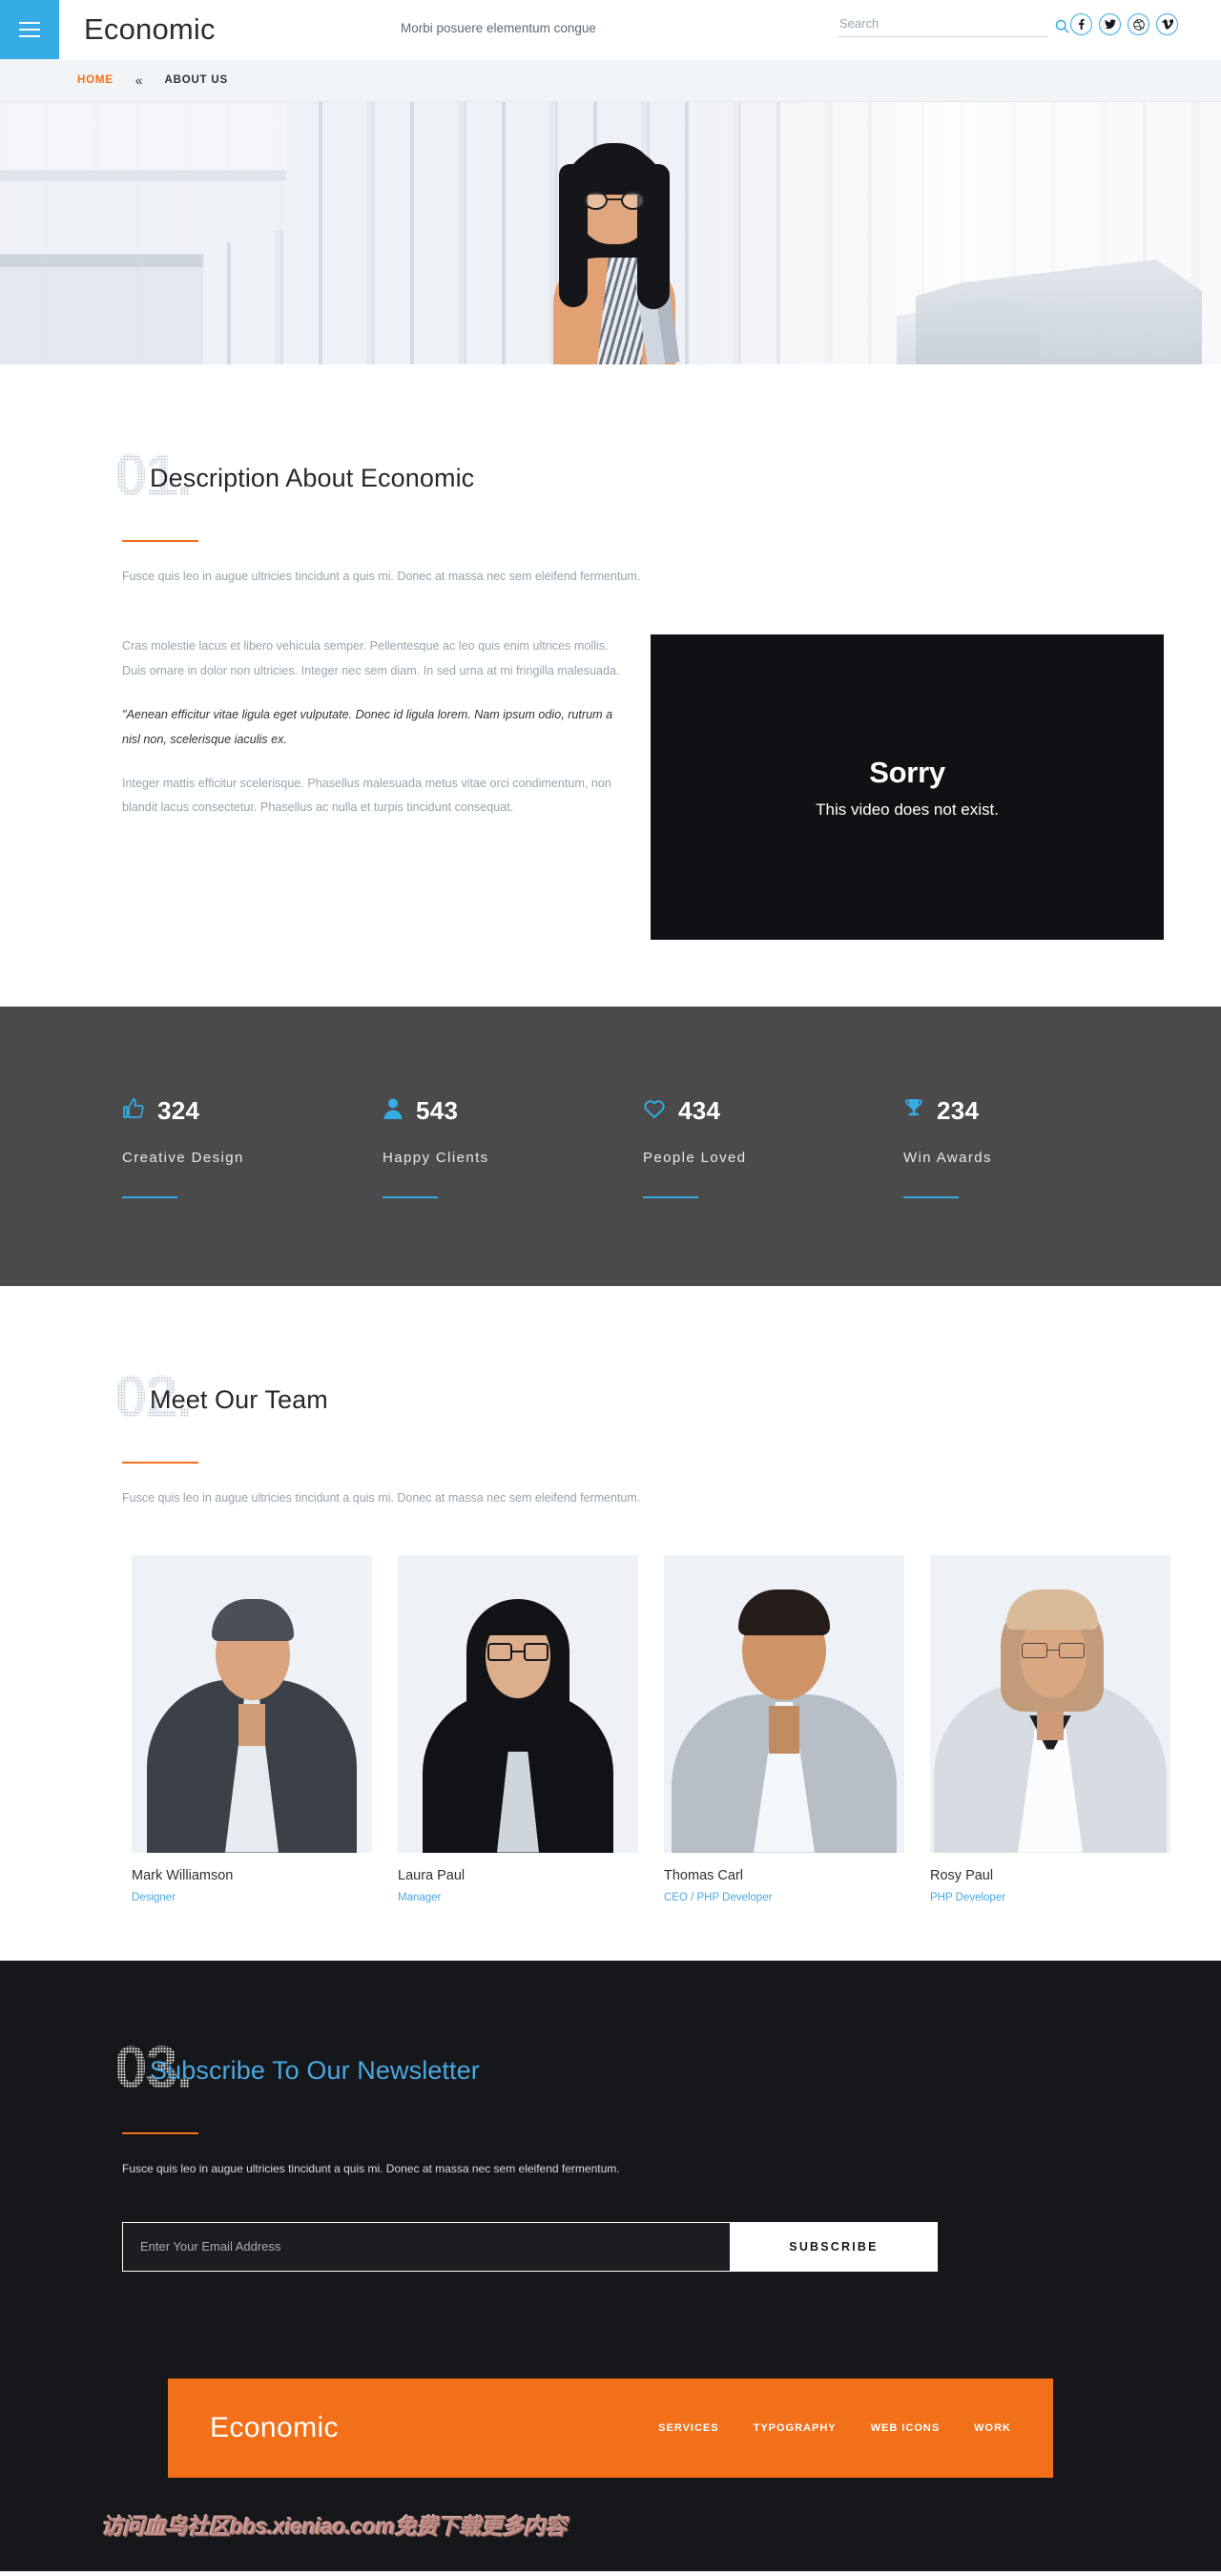  What do you see at coordinates (907, 809) in the screenshot?
I see `video-error-message: This video does not exist.` at bounding box center [907, 809].